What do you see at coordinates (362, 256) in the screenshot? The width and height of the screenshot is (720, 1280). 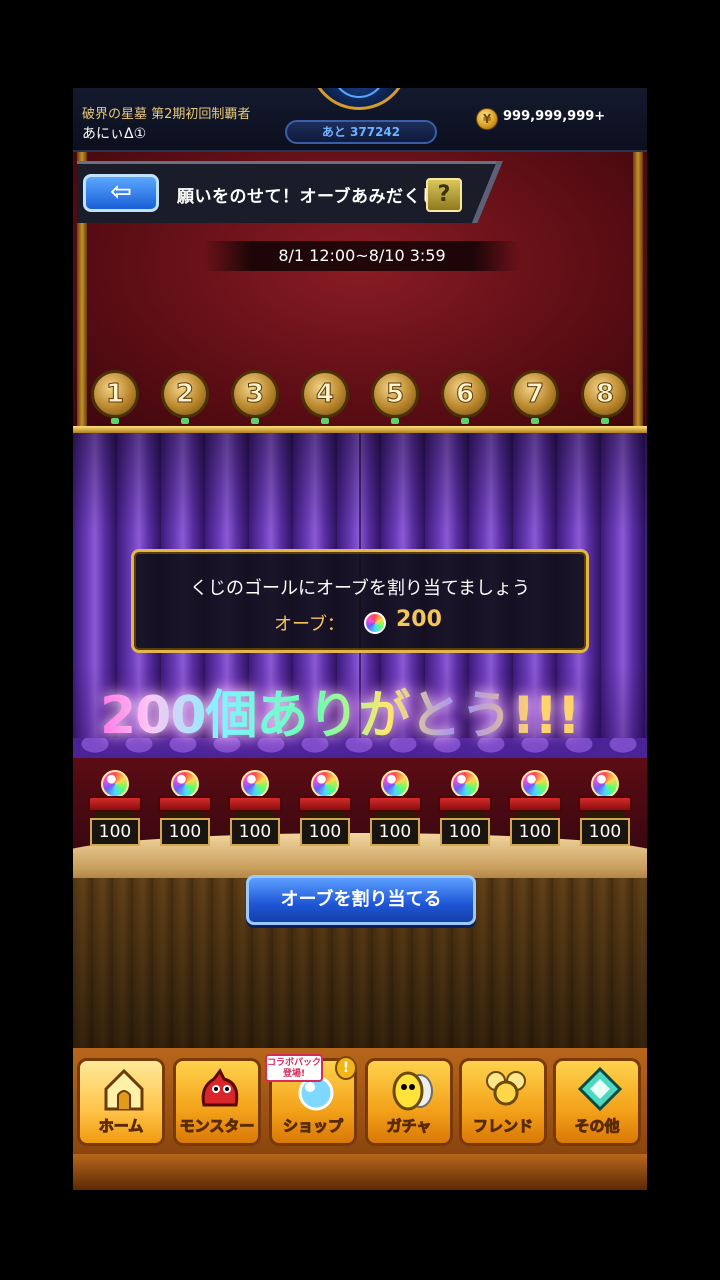 I see `event-period: 8/1 12:00~8/10 3:59` at bounding box center [362, 256].